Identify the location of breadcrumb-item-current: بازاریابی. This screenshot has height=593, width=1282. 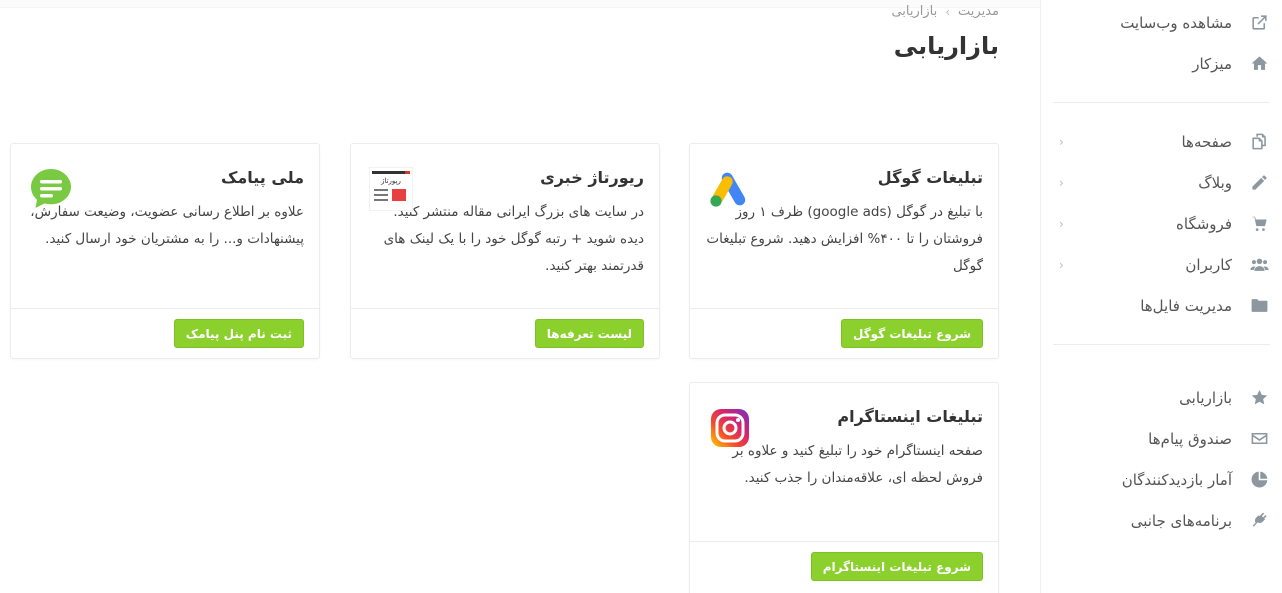
(914, 11).